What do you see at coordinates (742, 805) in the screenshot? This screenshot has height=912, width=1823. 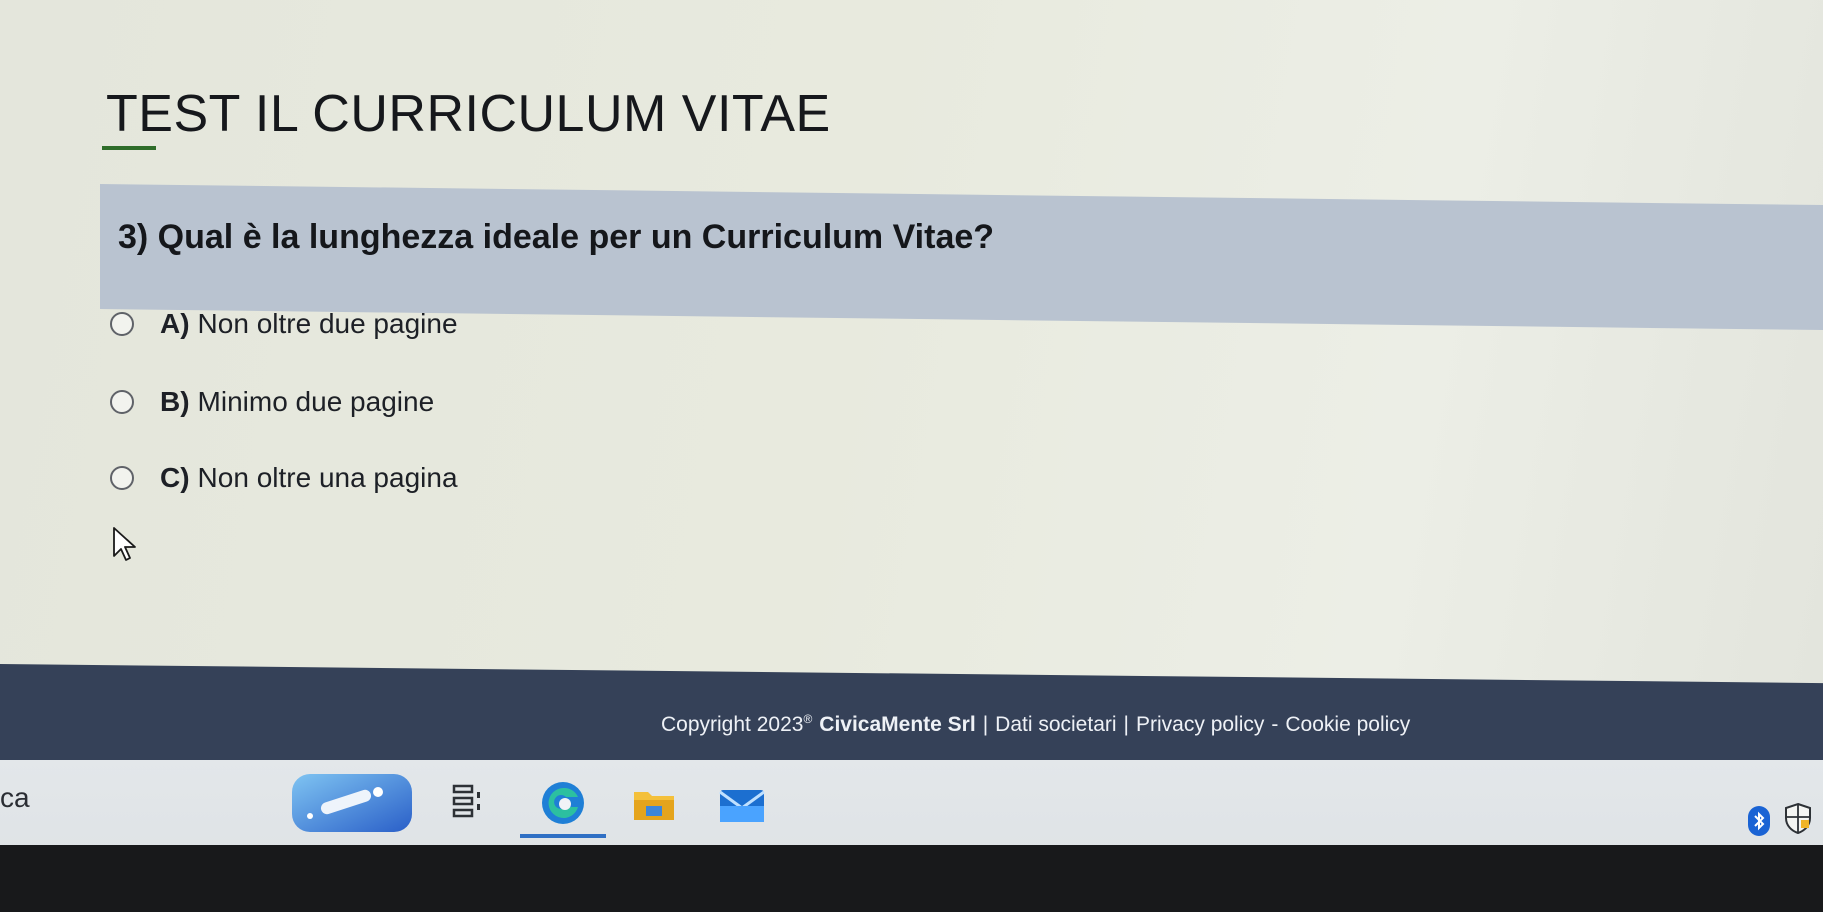 I see `mail-icon` at bounding box center [742, 805].